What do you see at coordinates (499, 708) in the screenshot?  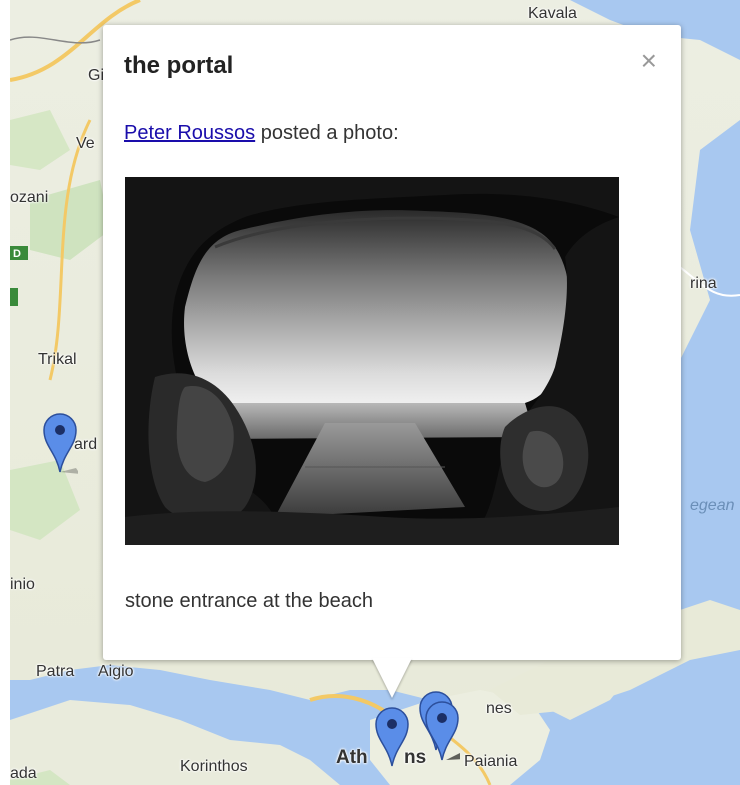 I see `place-chalkida: nes` at bounding box center [499, 708].